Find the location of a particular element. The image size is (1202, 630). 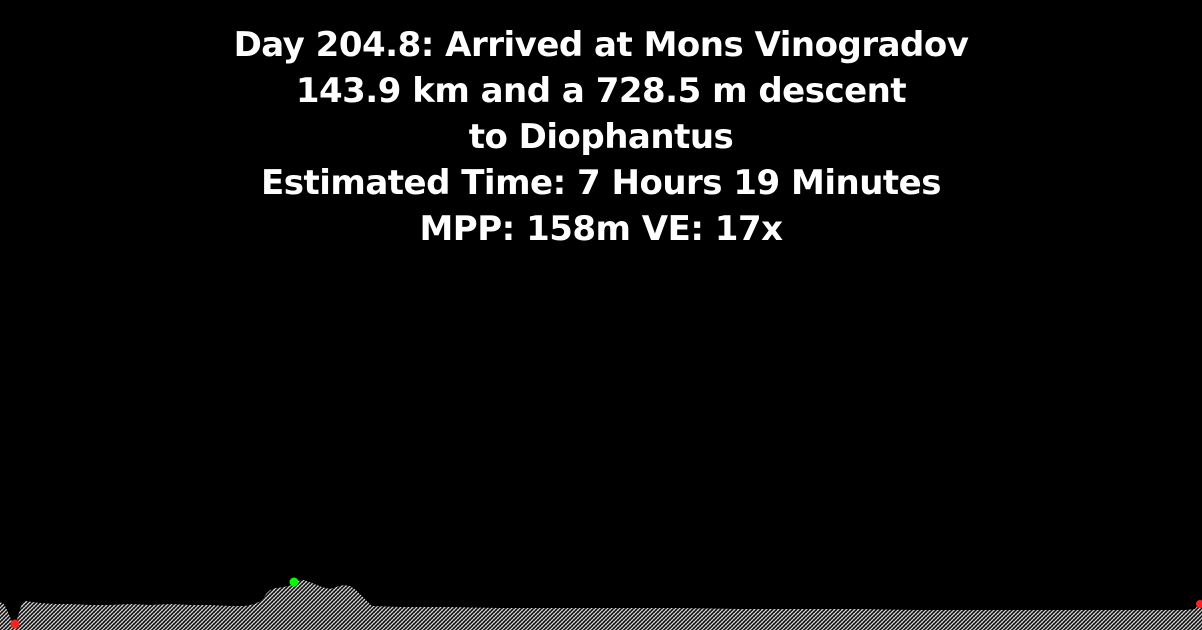

caption-destination: to Diophantus is located at coordinates (601, 137).